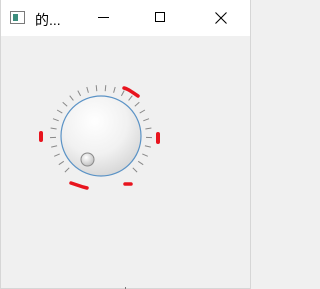 Image resolution: width=320 pixels, height=289 pixels. I want to click on minimize-button, so click(103, 18).